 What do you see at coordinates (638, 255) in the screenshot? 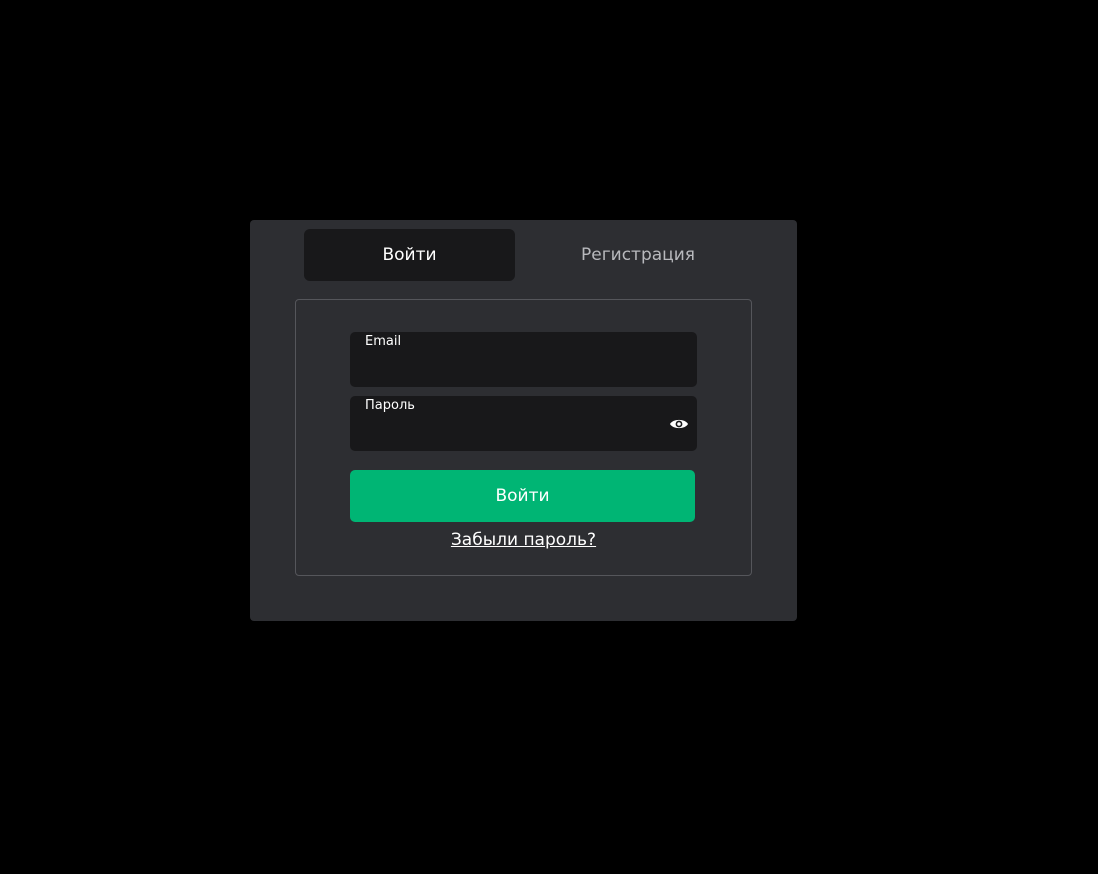
I see `tab-register: Регистрация` at bounding box center [638, 255].